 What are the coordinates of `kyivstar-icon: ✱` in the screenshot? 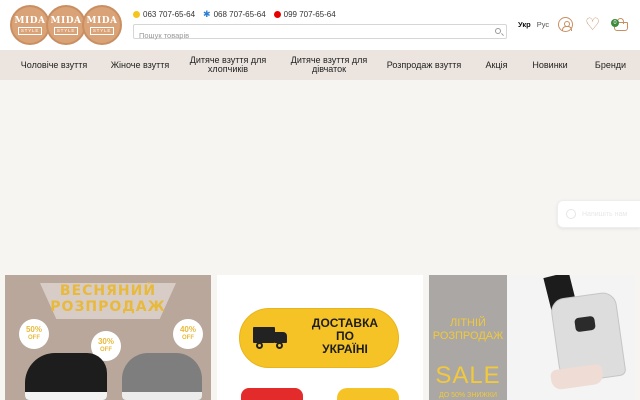 It's located at (207, 14).